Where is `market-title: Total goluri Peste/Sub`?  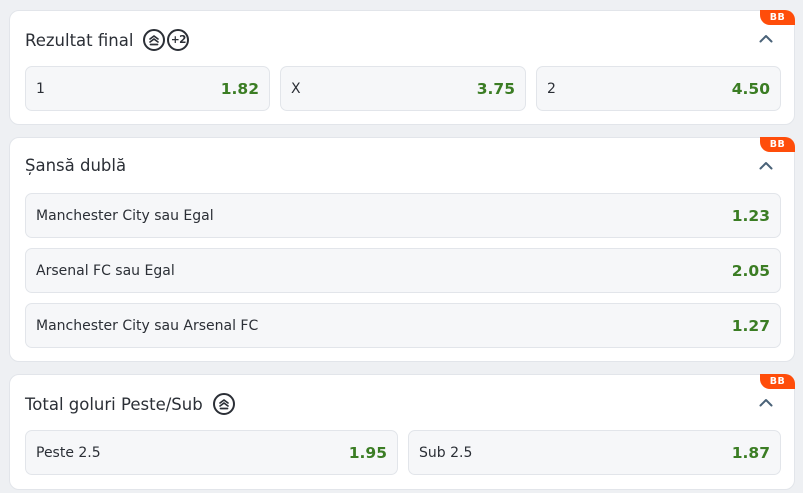 market-title: Total goluri Peste/Sub is located at coordinates (114, 404).